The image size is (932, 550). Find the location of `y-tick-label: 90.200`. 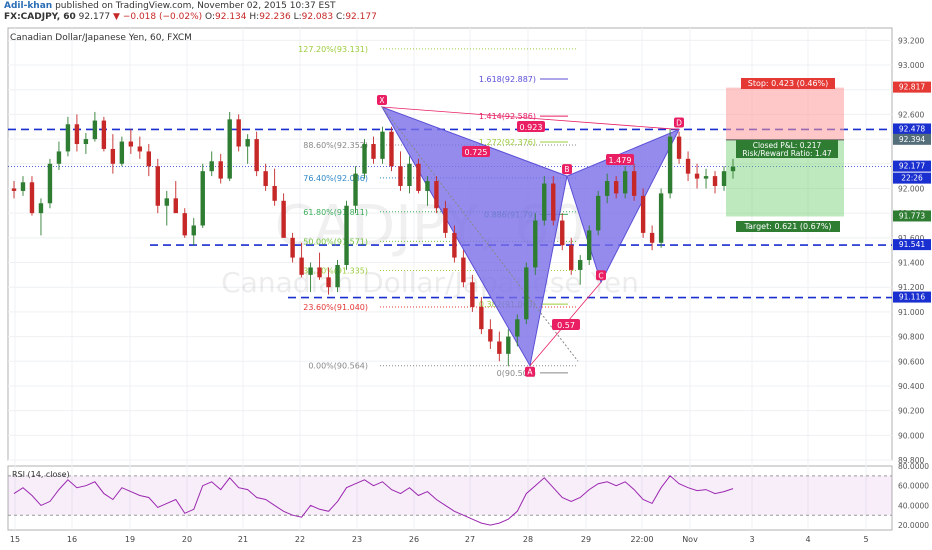

y-tick-label: 90.200 is located at coordinates (911, 411).